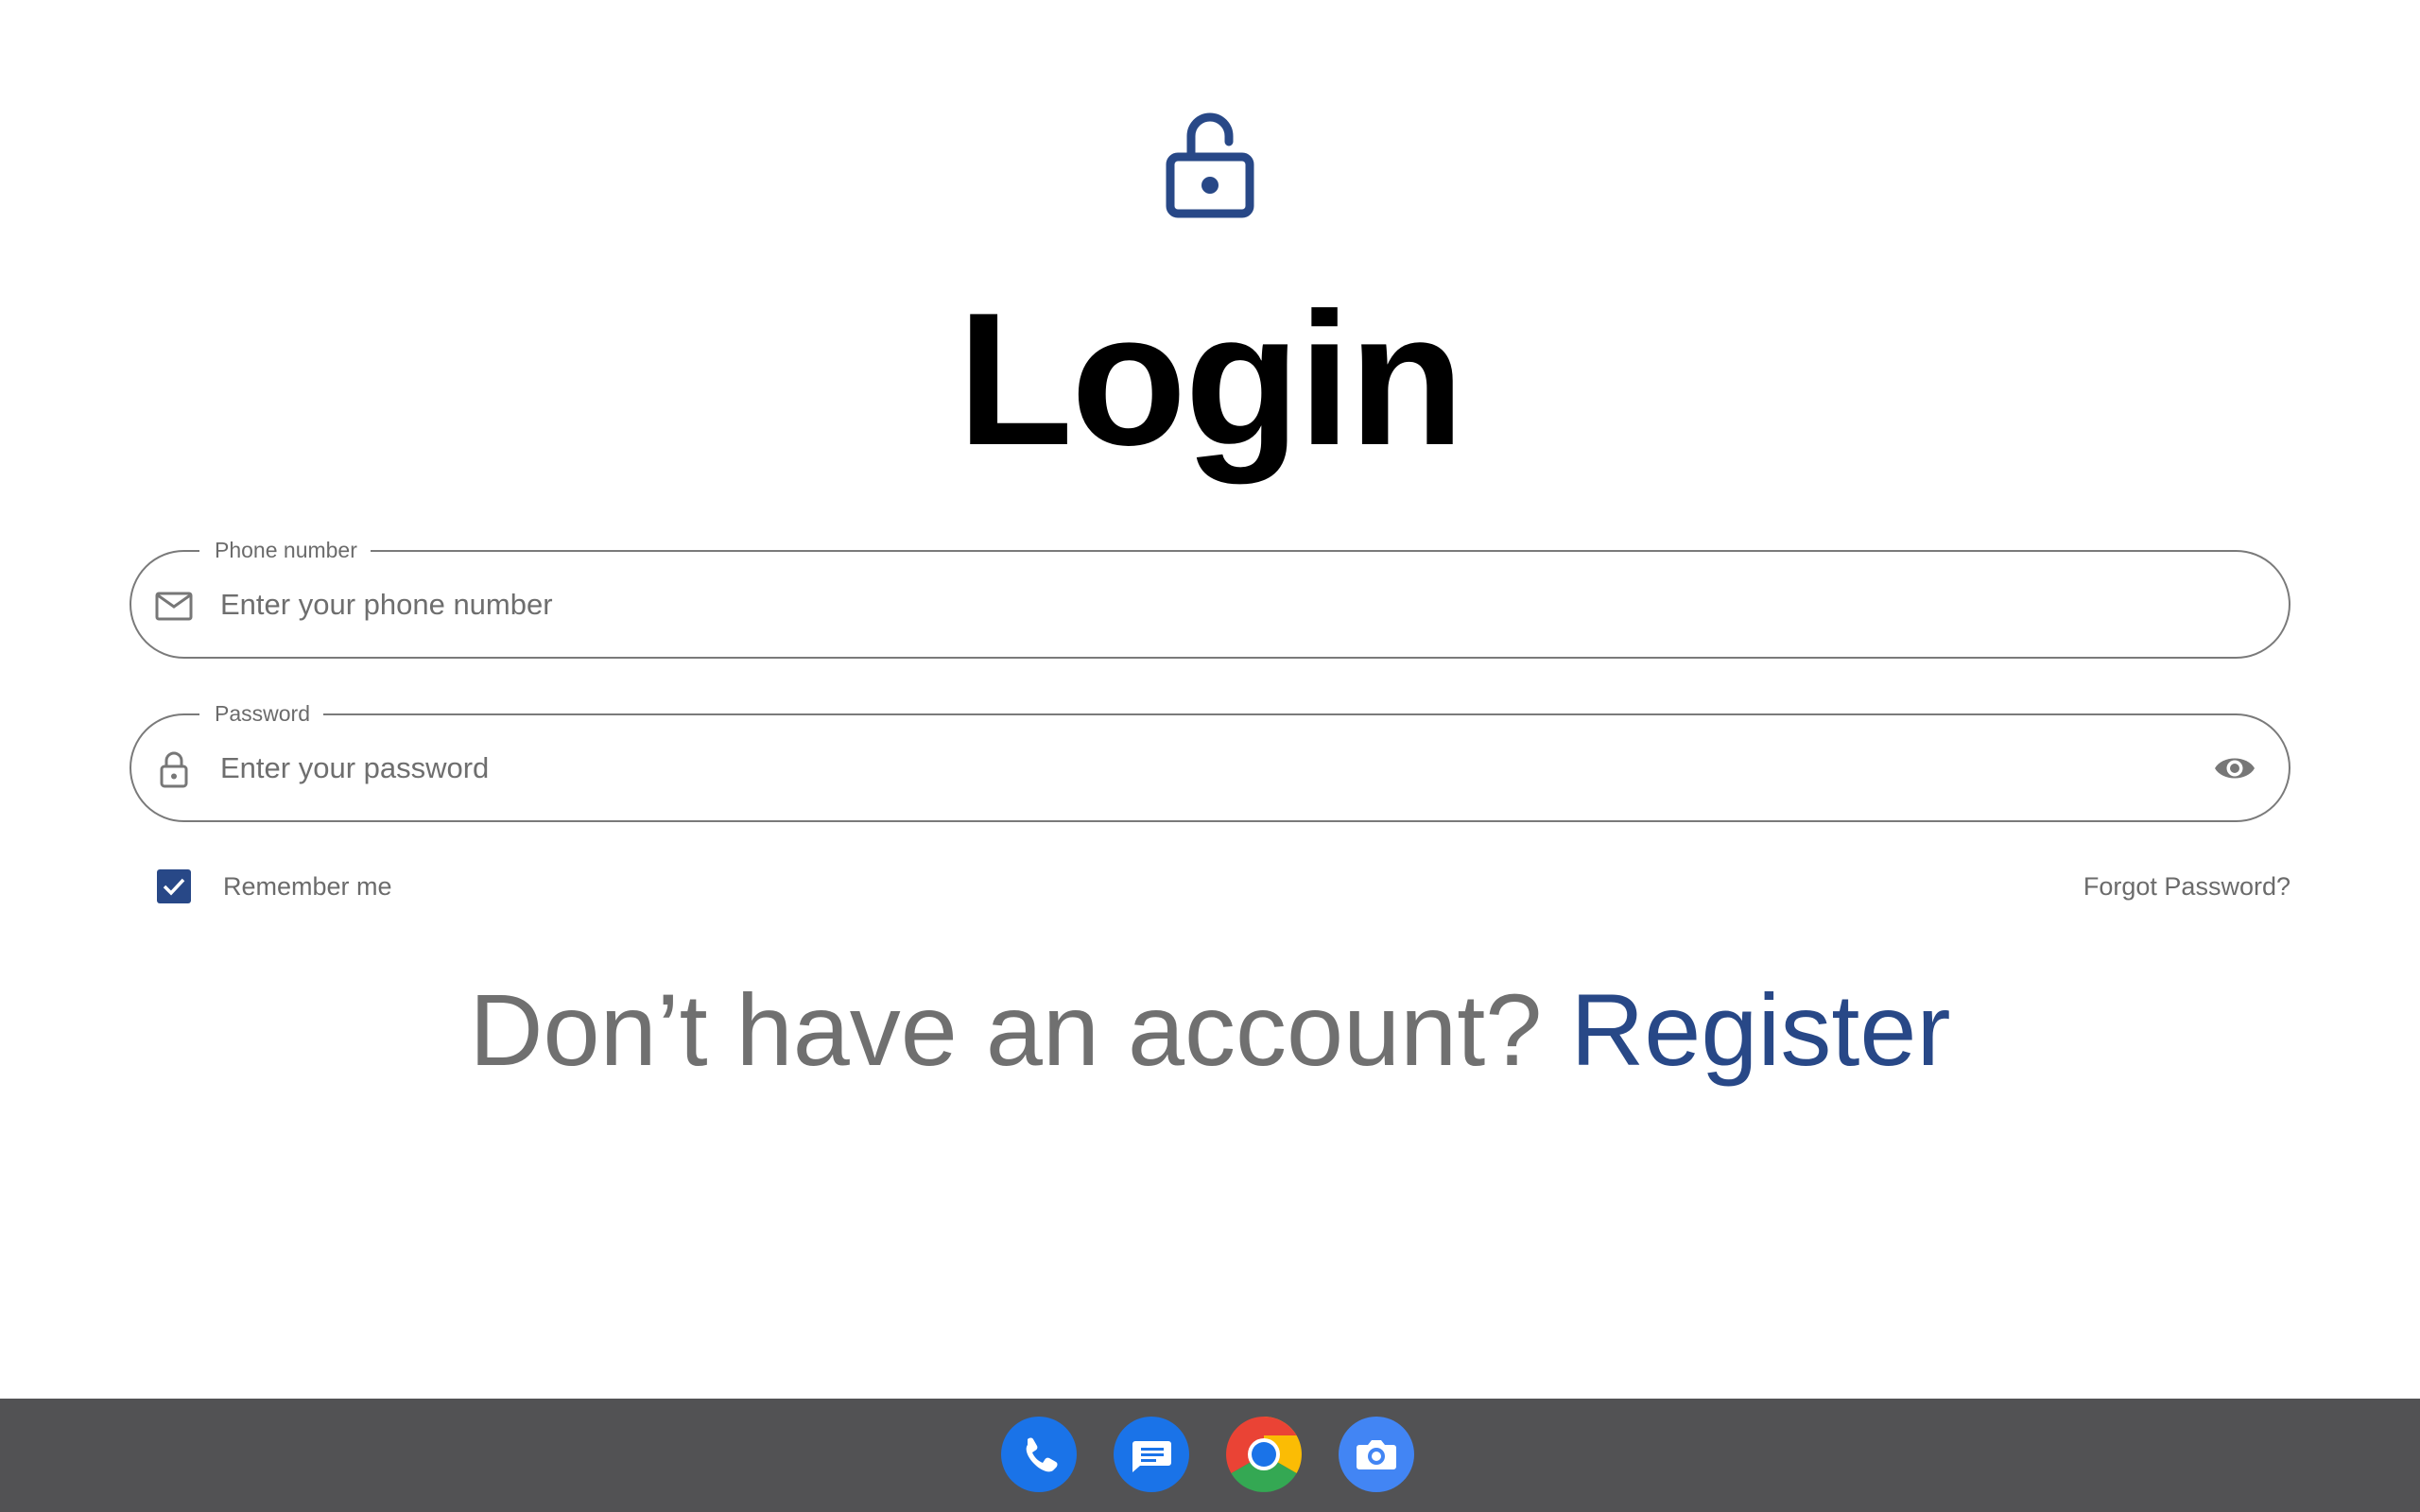  I want to click on register-prompt-text: Don’t have an account?, so click(1020, 1029).